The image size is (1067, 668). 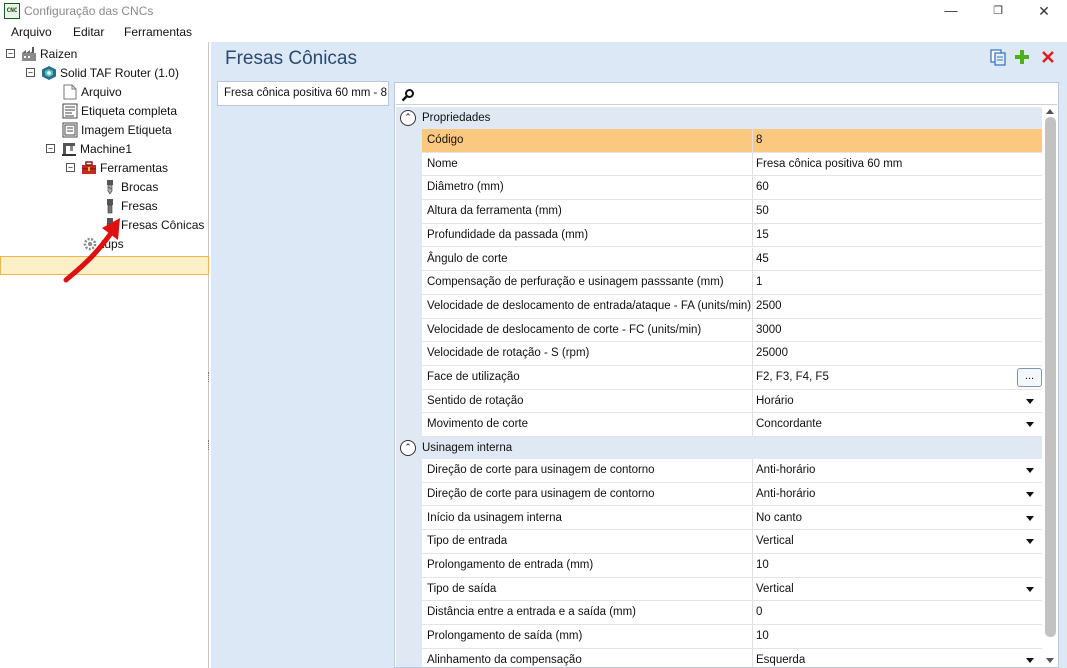 I want to click on property-row: Alinhamento da compensação Esquerda, so click(x=732, y=657).